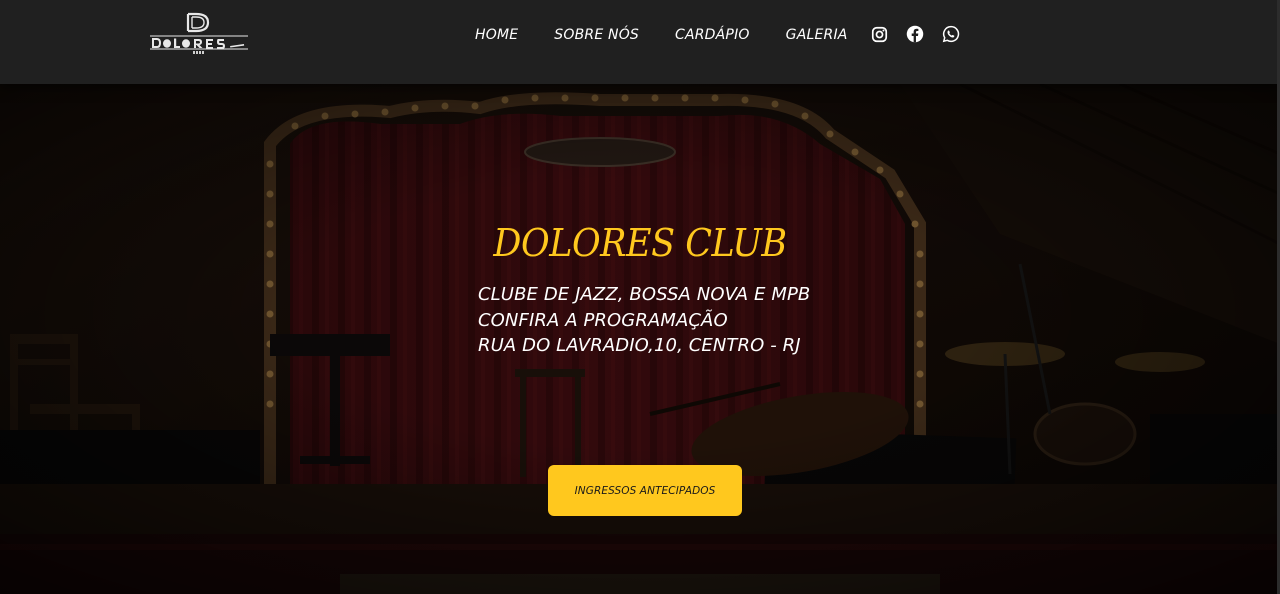 This screenshot has width=1280, height=594. Describe the element at coordinates (661, 35) in the screenshot. I see `main-nav: HOME SOBRE NÓS CARDÁPIO GALERIA` at that location.